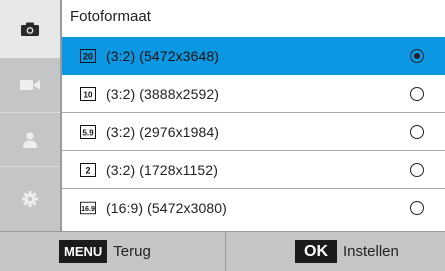  I want to click on 16.9m-icon: 16.9, so click(88, 208).